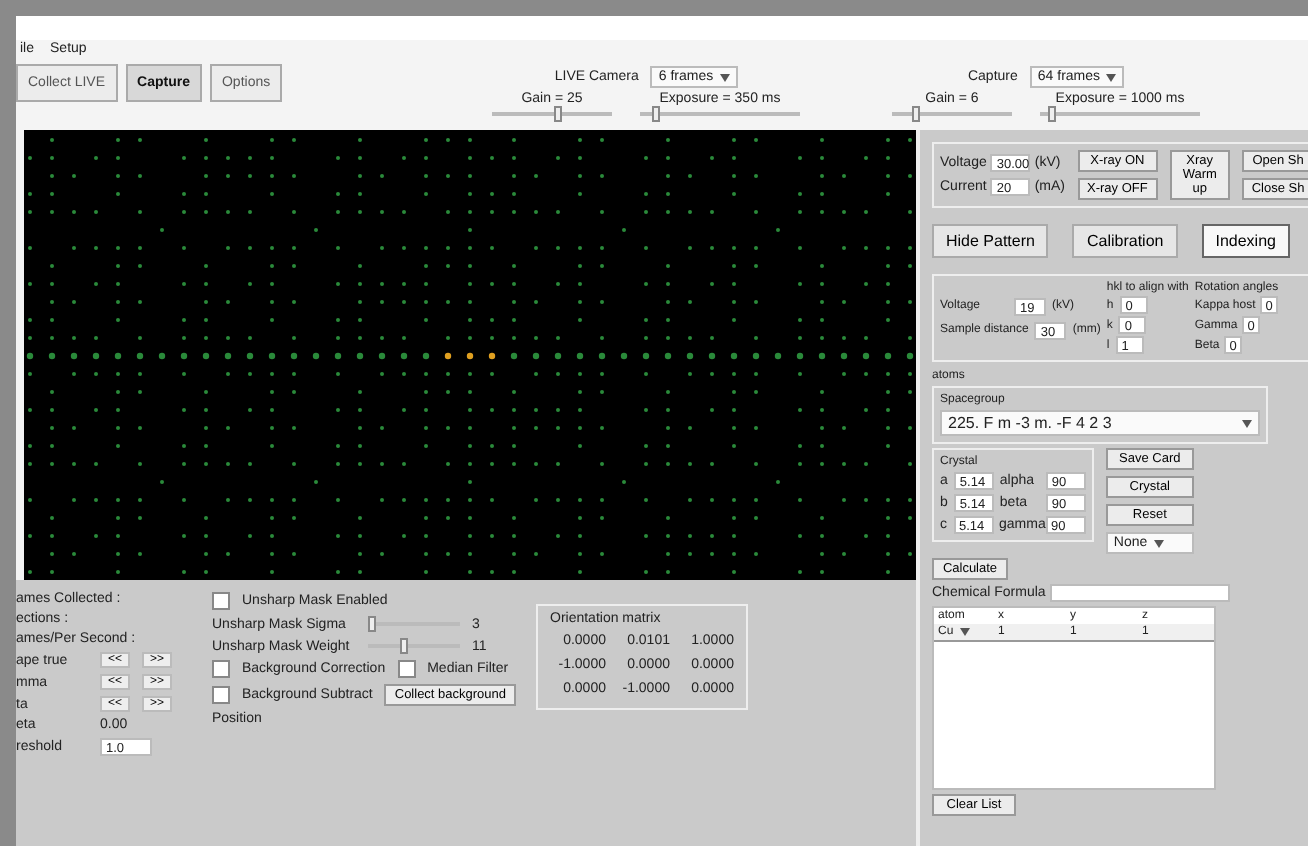 This screenshot has width=1308, height=846. I want to click on formula-field, so click(1139, 593).